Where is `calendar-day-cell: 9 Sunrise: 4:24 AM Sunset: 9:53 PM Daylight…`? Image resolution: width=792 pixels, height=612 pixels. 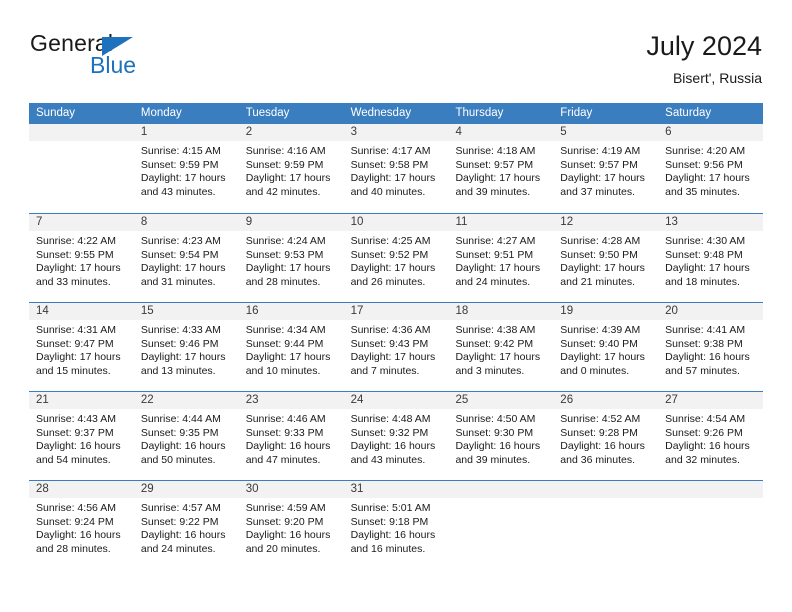 calendar-day-cell: 9 Sunrise: 4:24 AM Sunset: 9:53 PM Daylight… is located at coordinates (291, 258).